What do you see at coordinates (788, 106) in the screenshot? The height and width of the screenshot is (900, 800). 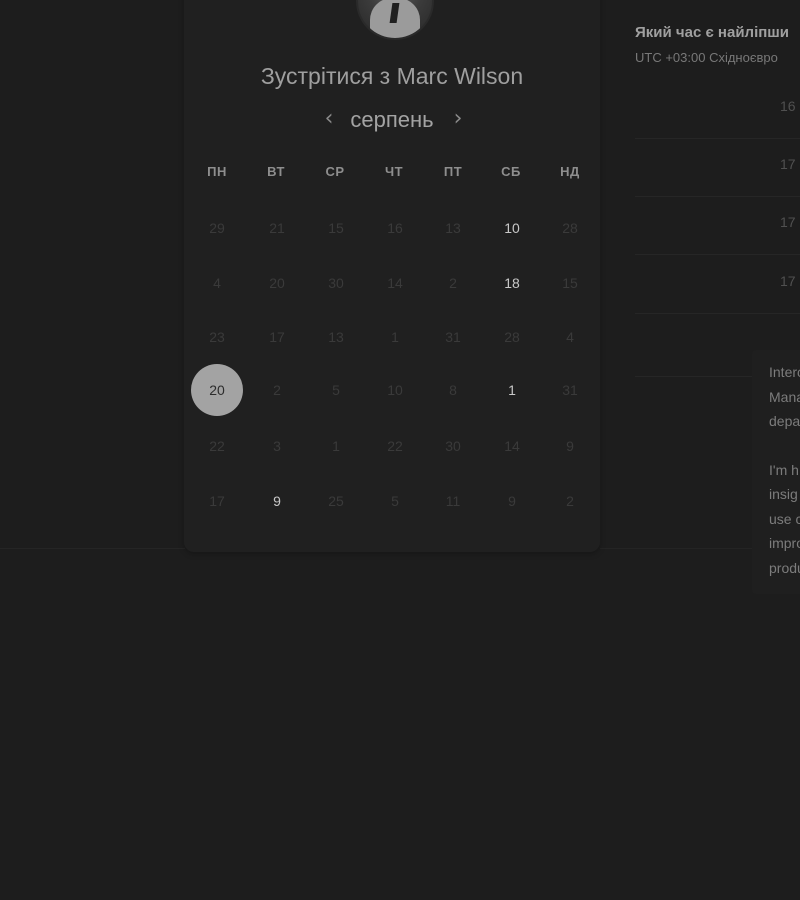 I see `time-slot-label: 16` at bounding box center [788, 106].